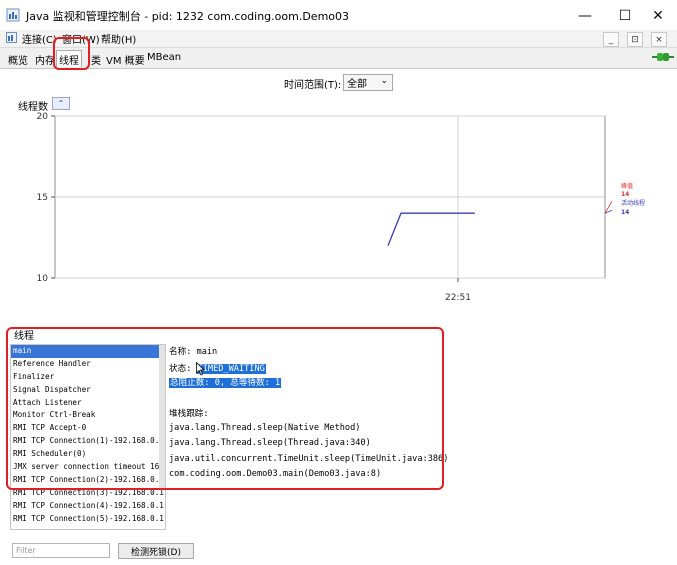 The image size is (677, 565). I want to click on thread-list-item: RMI TCP Connection(4)-192.168.0.1, so click(88, 506).